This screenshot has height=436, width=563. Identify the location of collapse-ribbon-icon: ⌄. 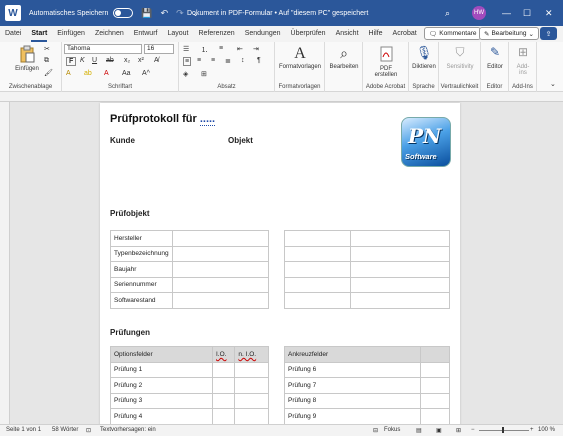
(553, 84).